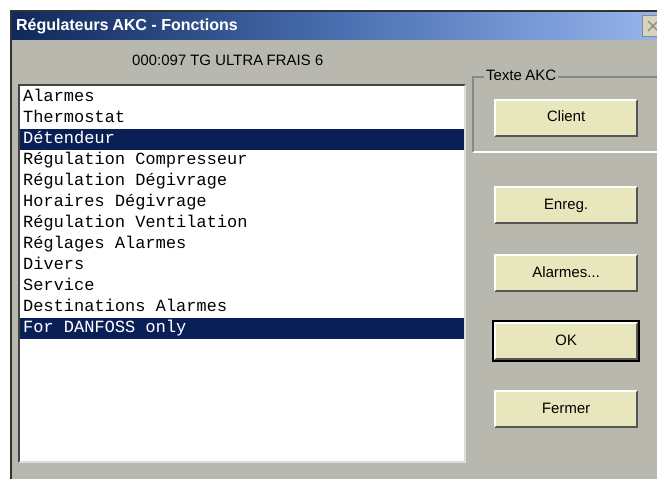 This screenshot has width=657, height=479. What do you see at coordinates (242, 223) in the screenshot?
I see `list-item: Régulation Ventilation` at bounding box center [242, 223].